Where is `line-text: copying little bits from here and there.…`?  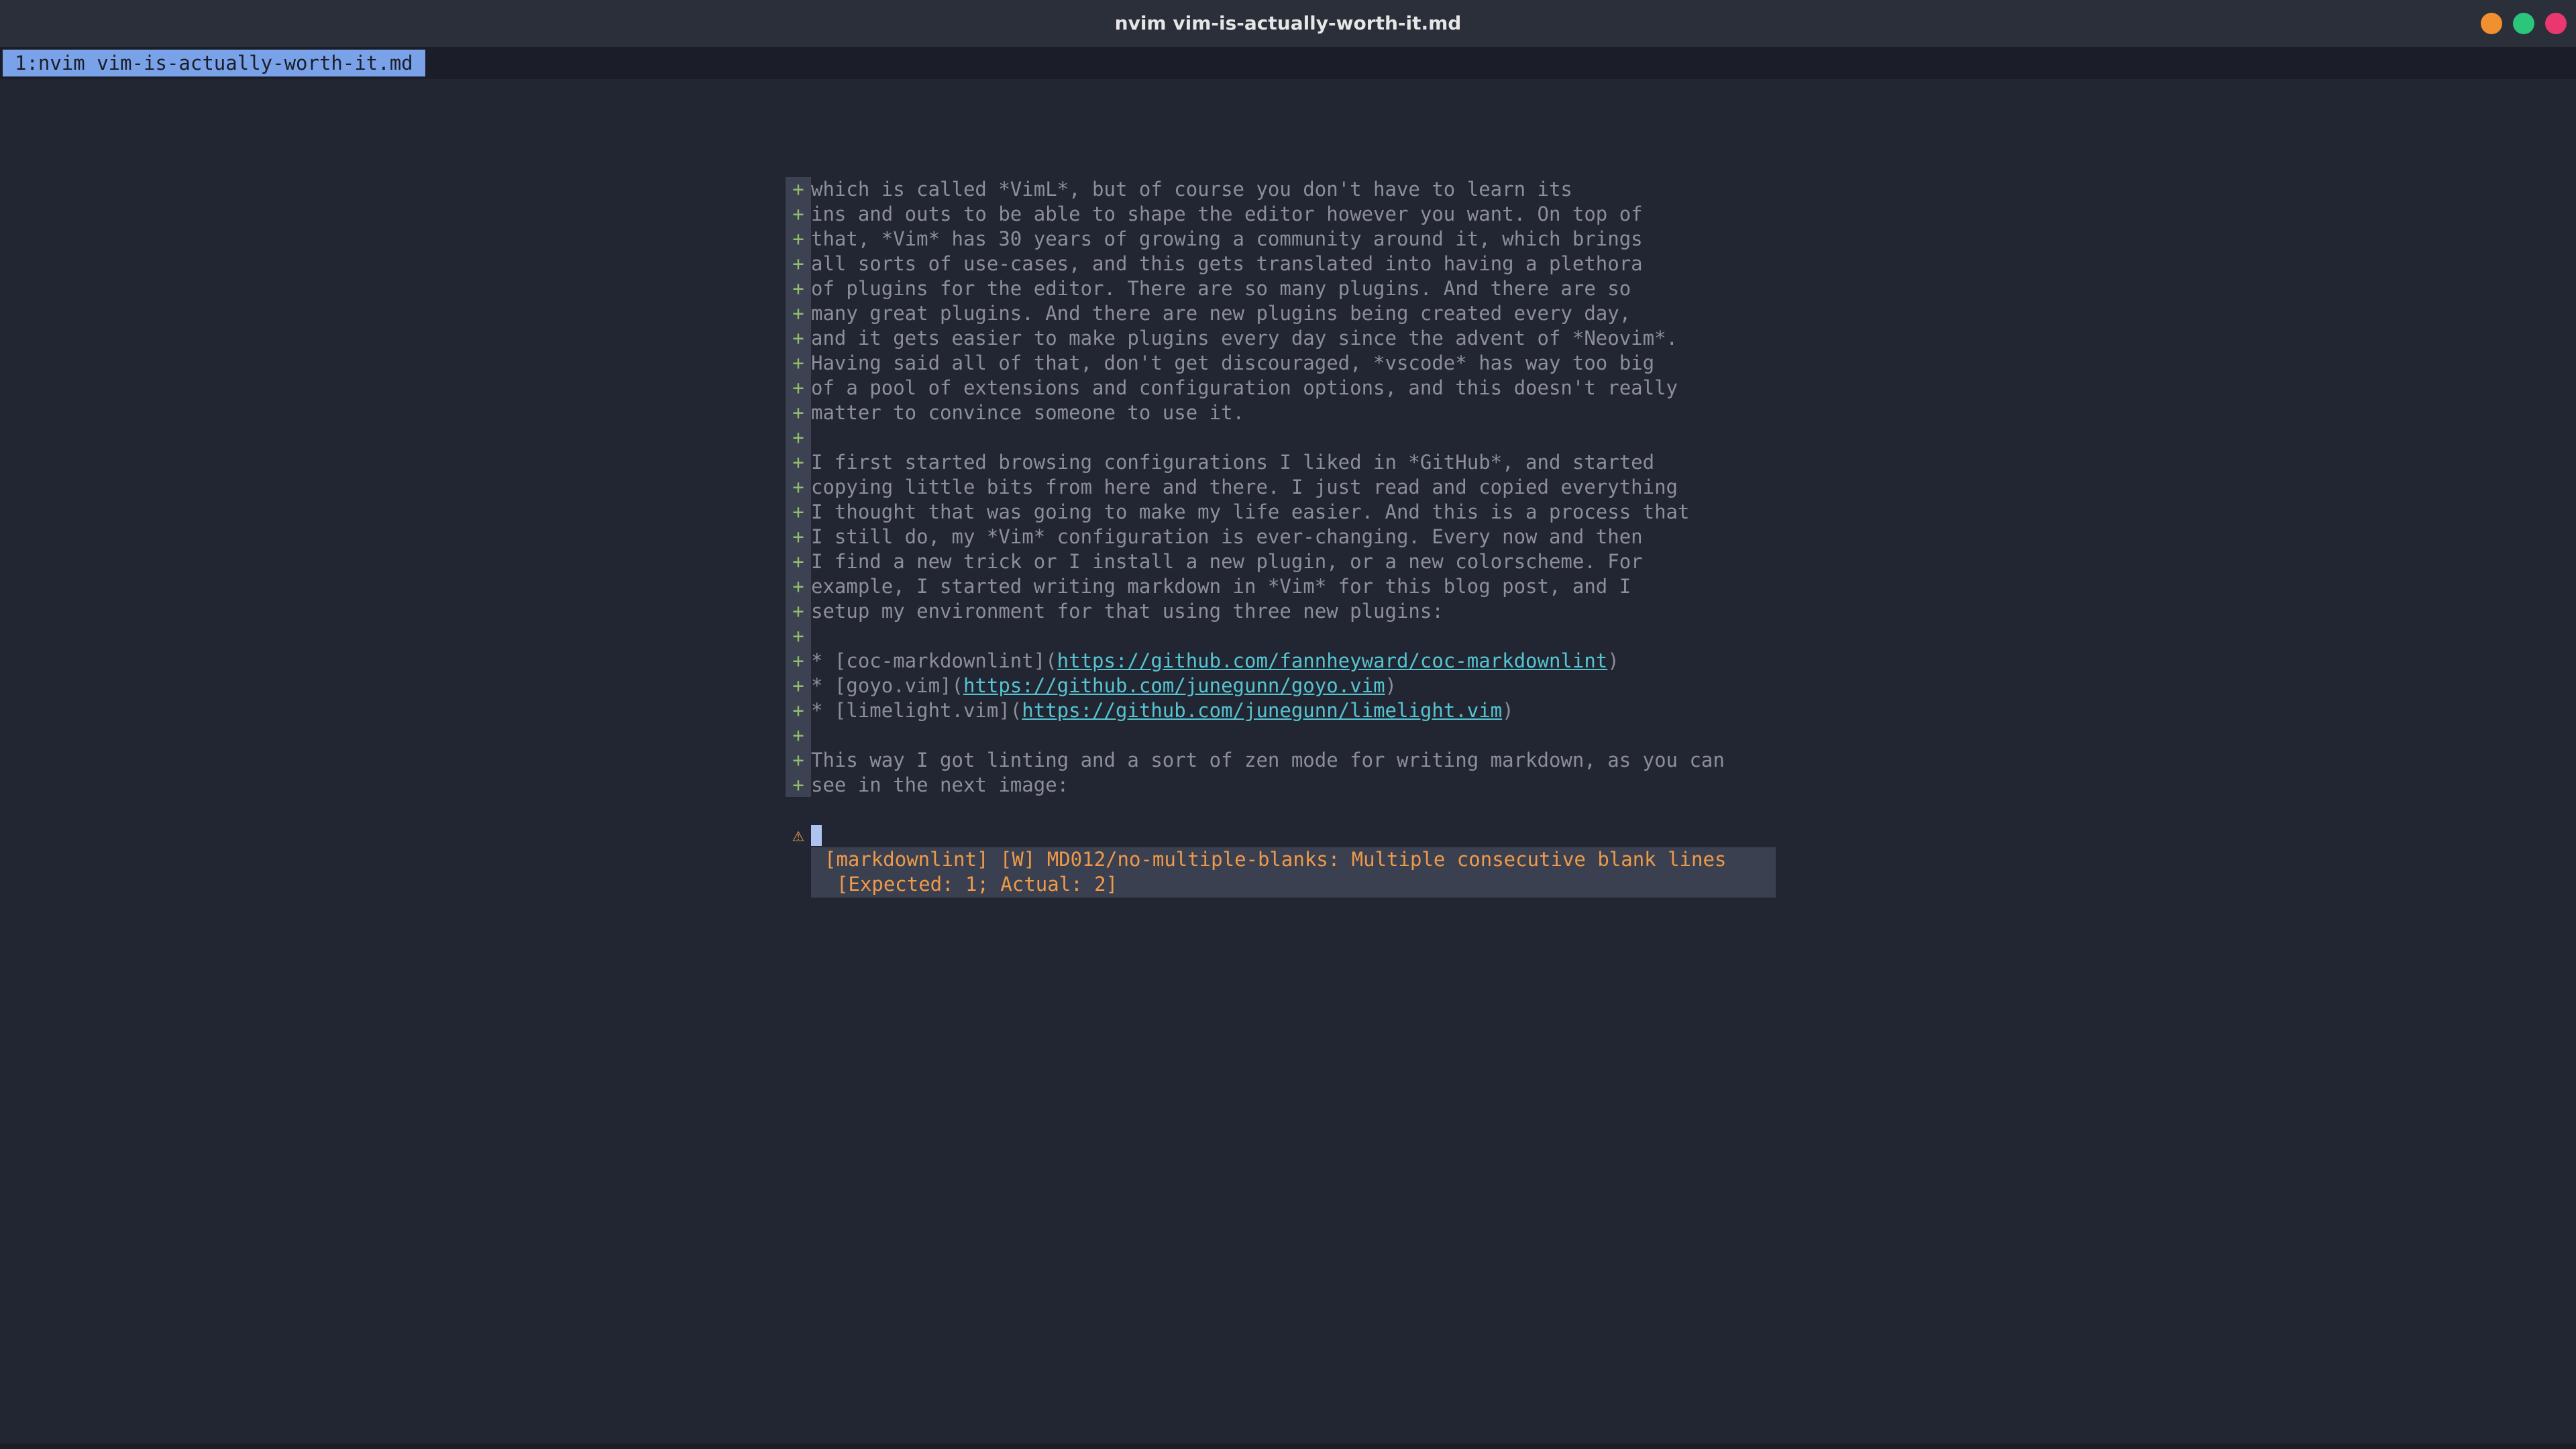 line-text: copying little bits from here and there.… is located at coordinates (1244, 487).